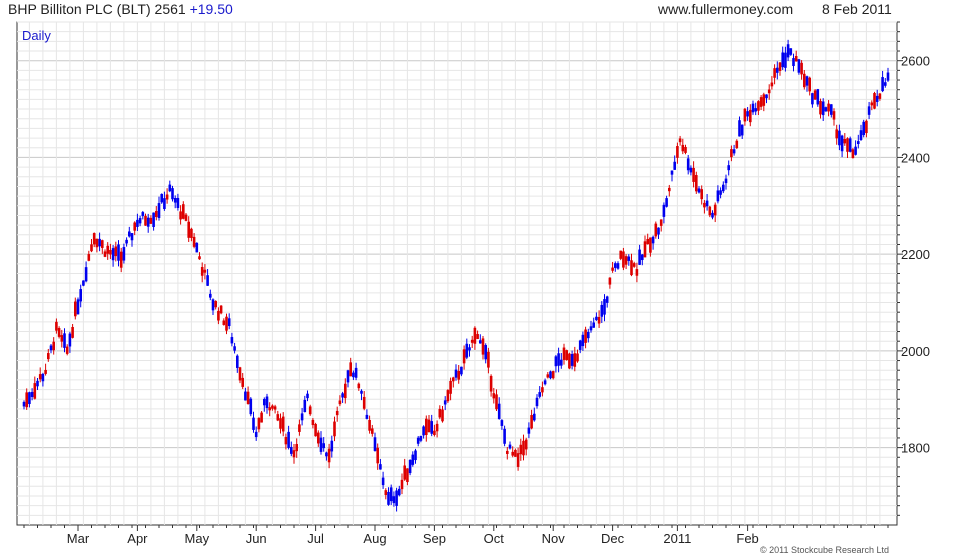 The width and height of the screenshot is (980, 560). I want to click on y-axis: 1800 2000 2200 2400 2600, so click(913, 268).